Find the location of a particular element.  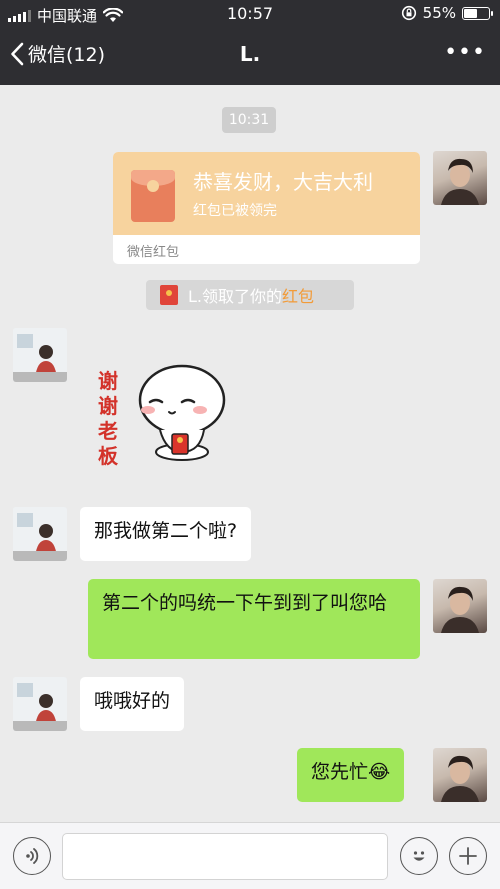

sticker-char: 板 is located at coordinates (108, 456).